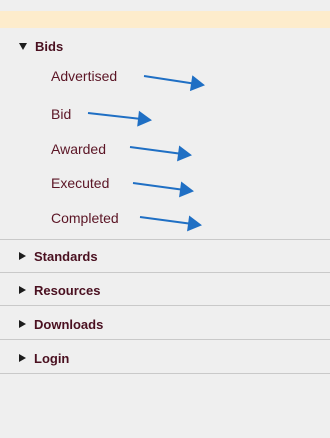  What do you see at coordinates (67, 290) in the screenshot?
I see `resources-label: Resources` at bounding box center [67, 290].